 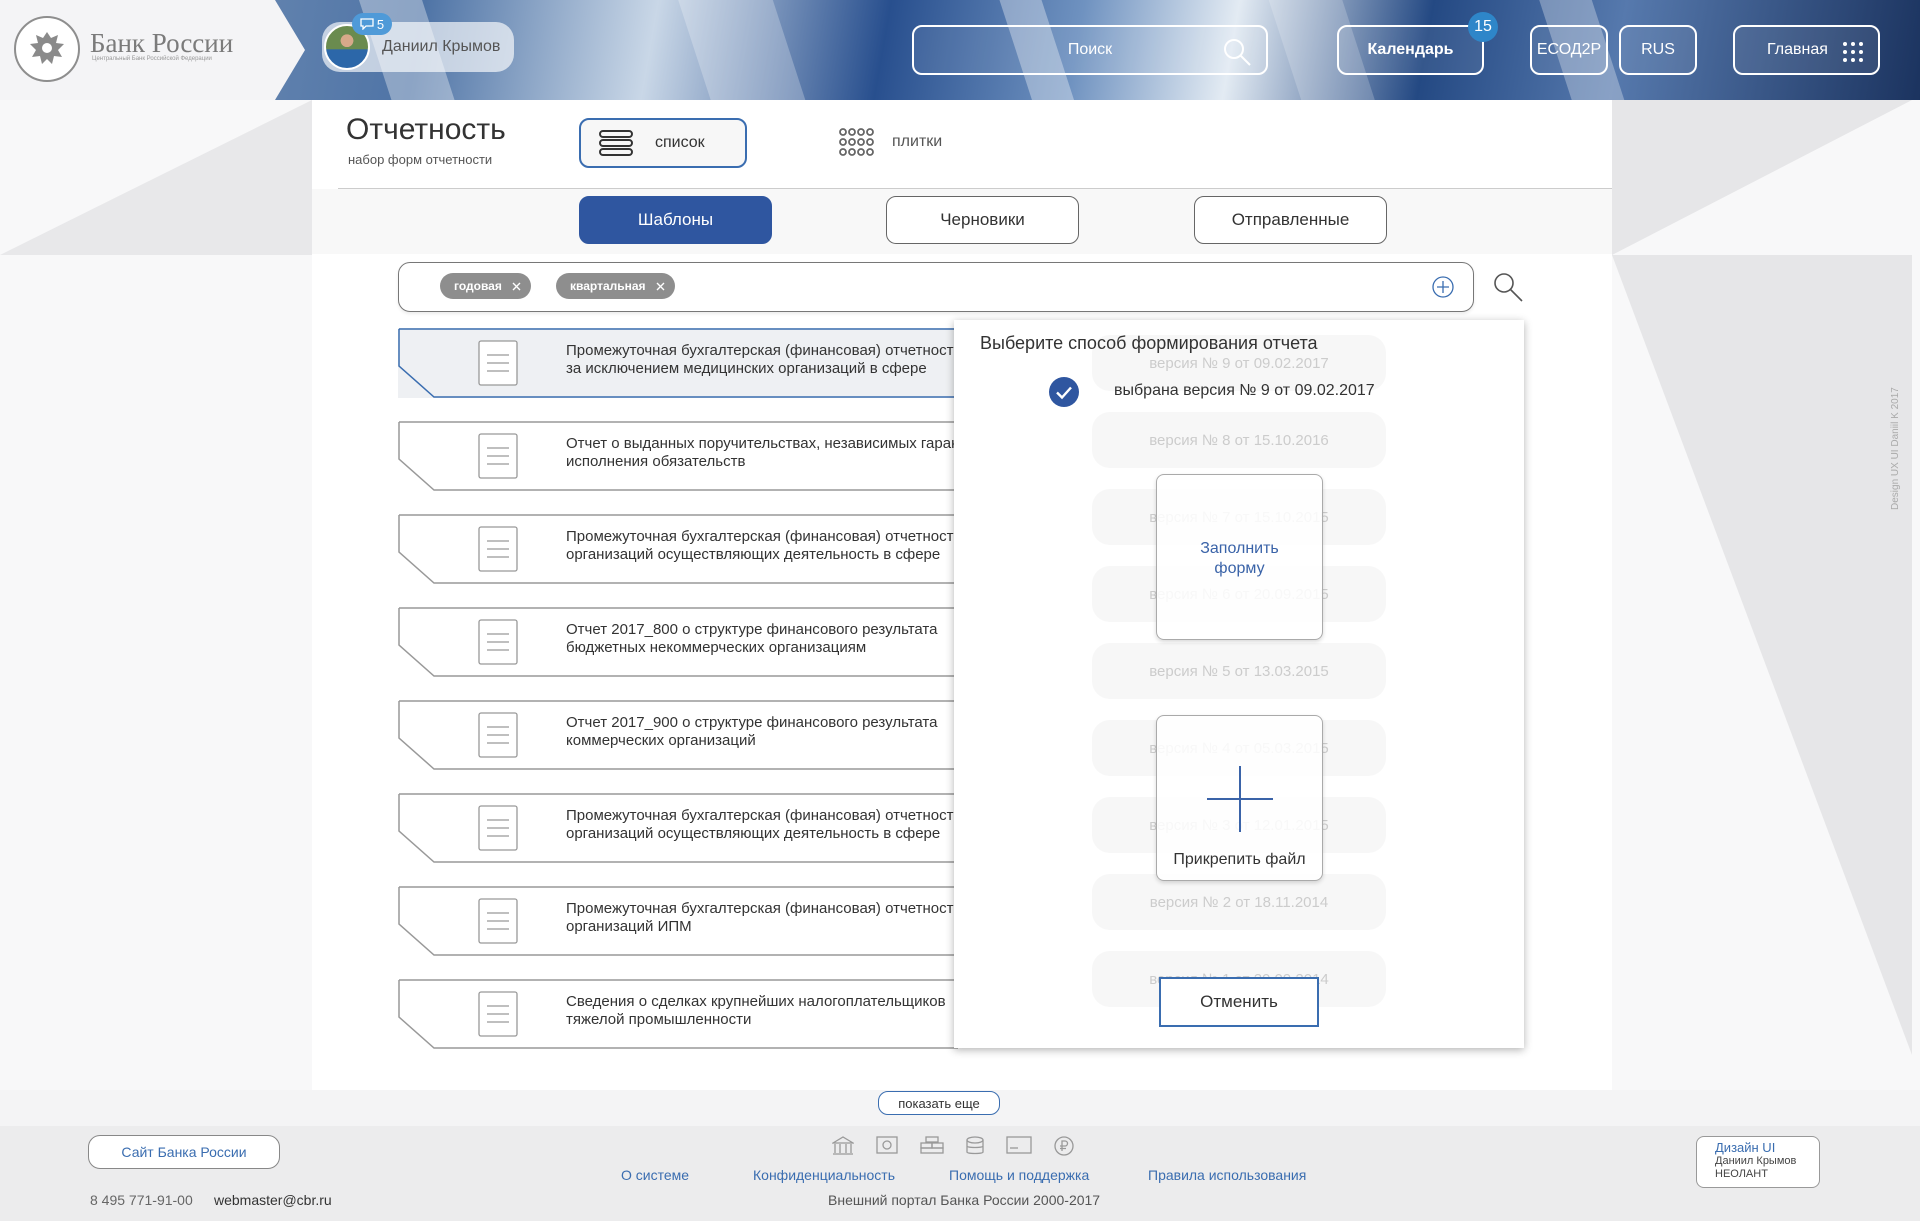 What do you see at coordinates (380, 24) in the screenshot?
I see `messages-count: 5` at bounding box center [380, 24].